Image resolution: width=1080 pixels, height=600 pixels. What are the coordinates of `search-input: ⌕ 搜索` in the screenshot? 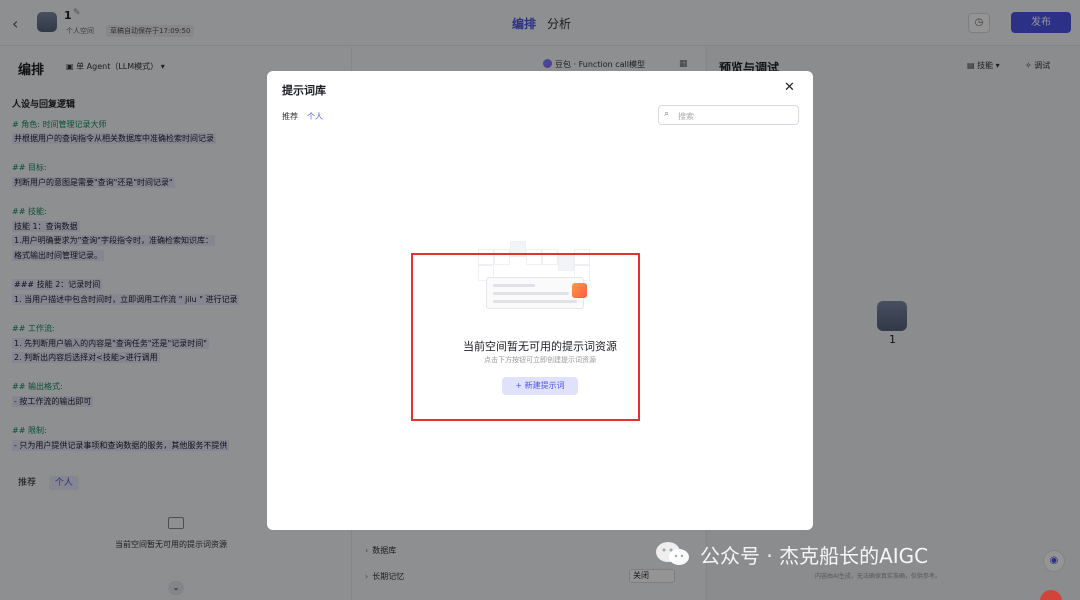 It's located at (728, 115).